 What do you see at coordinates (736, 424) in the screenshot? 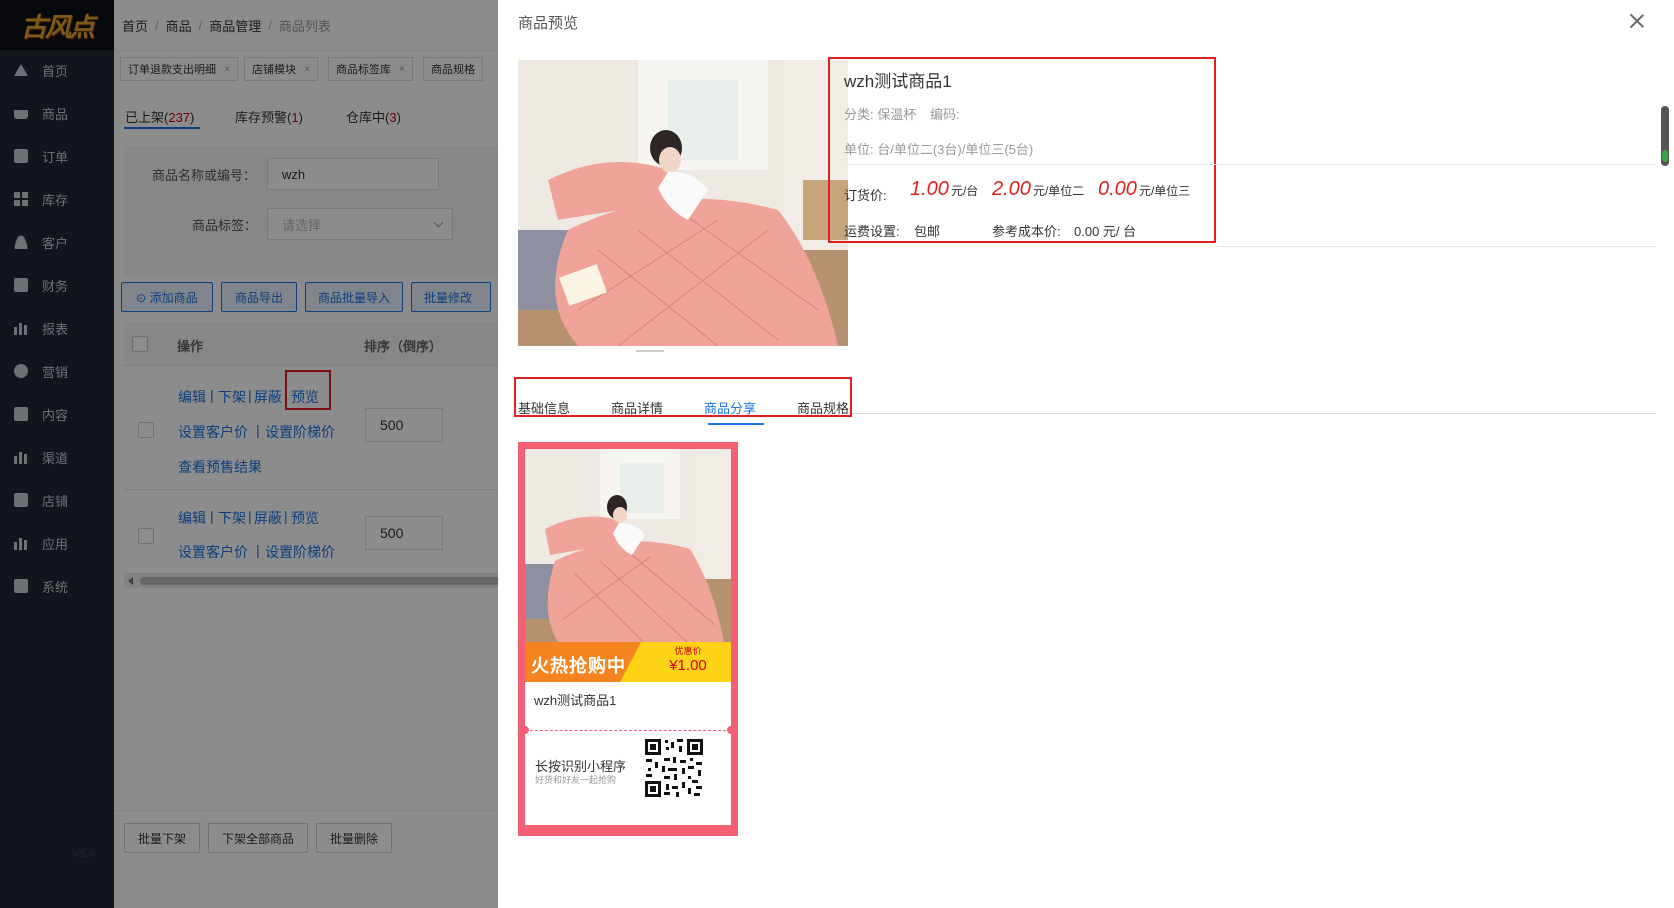
I see `active-tab-indicator` at bounding box center [736, 424].